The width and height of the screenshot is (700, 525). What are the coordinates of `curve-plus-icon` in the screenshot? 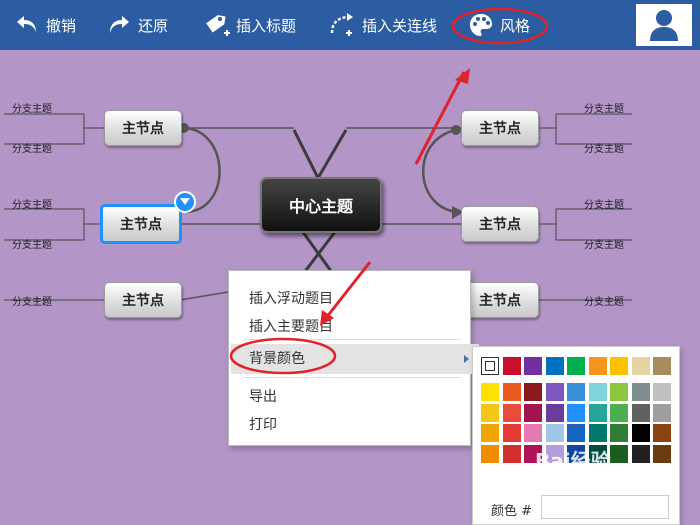 It's located at (341, 24).